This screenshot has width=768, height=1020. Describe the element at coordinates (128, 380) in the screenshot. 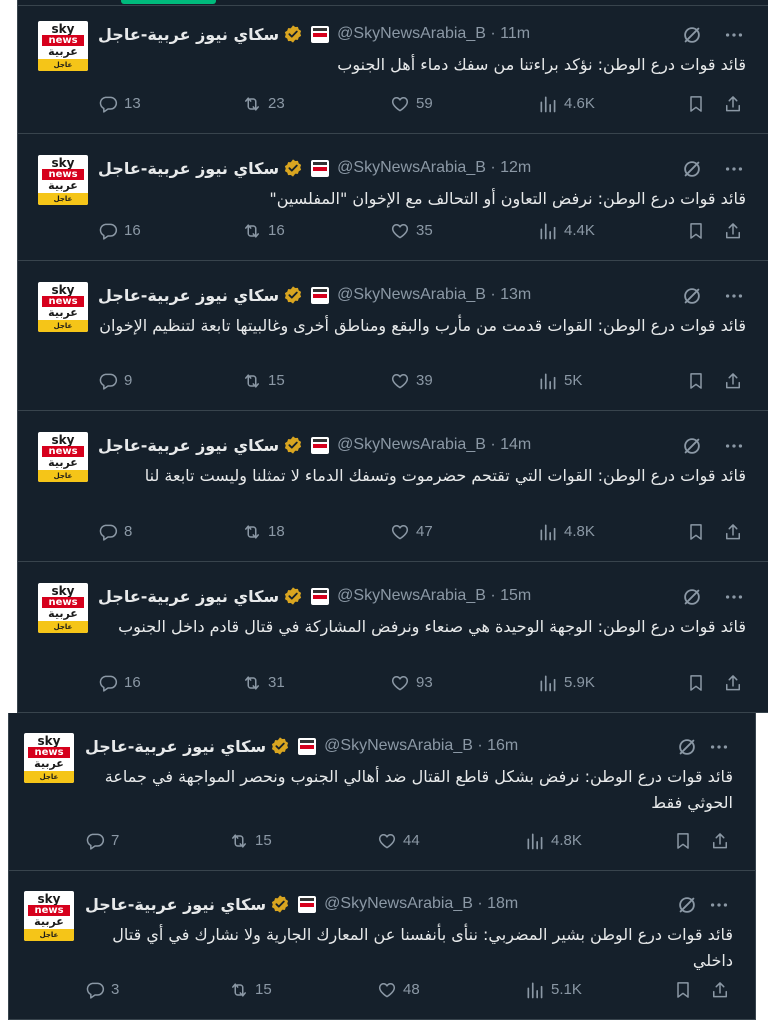

I see `reply-count: 9` at that location.